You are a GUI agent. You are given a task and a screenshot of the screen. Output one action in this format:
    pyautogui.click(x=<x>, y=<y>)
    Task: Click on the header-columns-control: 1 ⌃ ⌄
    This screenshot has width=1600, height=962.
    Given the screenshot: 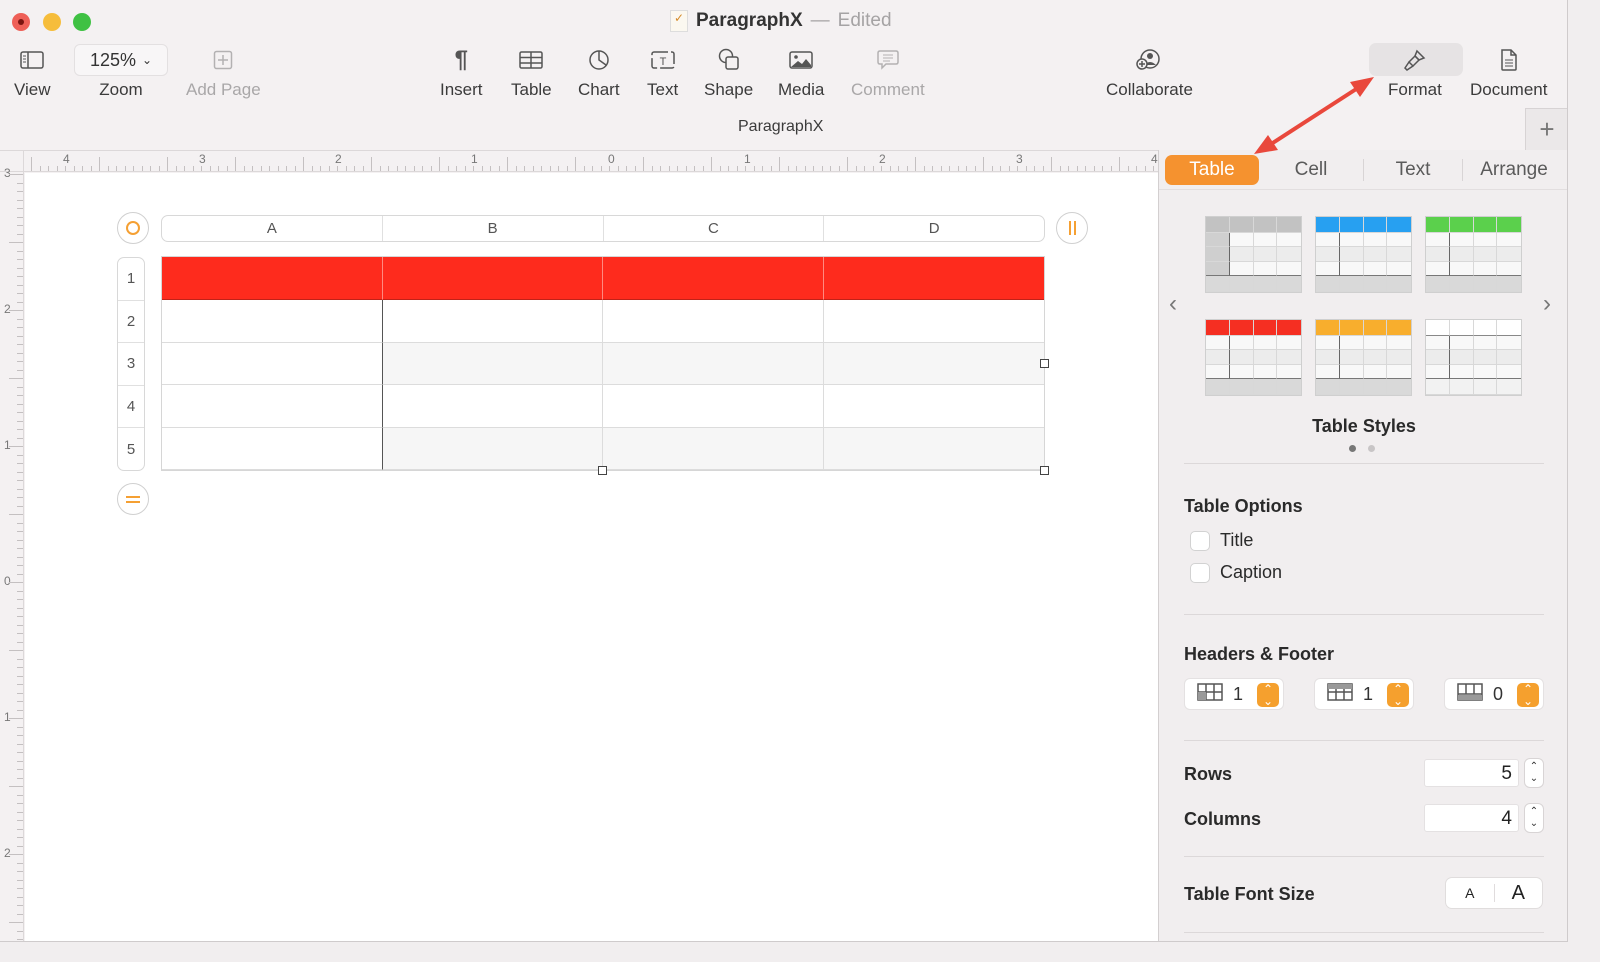 What is the action you would take?
    pyautogui.click(x=1364, y=694)
    